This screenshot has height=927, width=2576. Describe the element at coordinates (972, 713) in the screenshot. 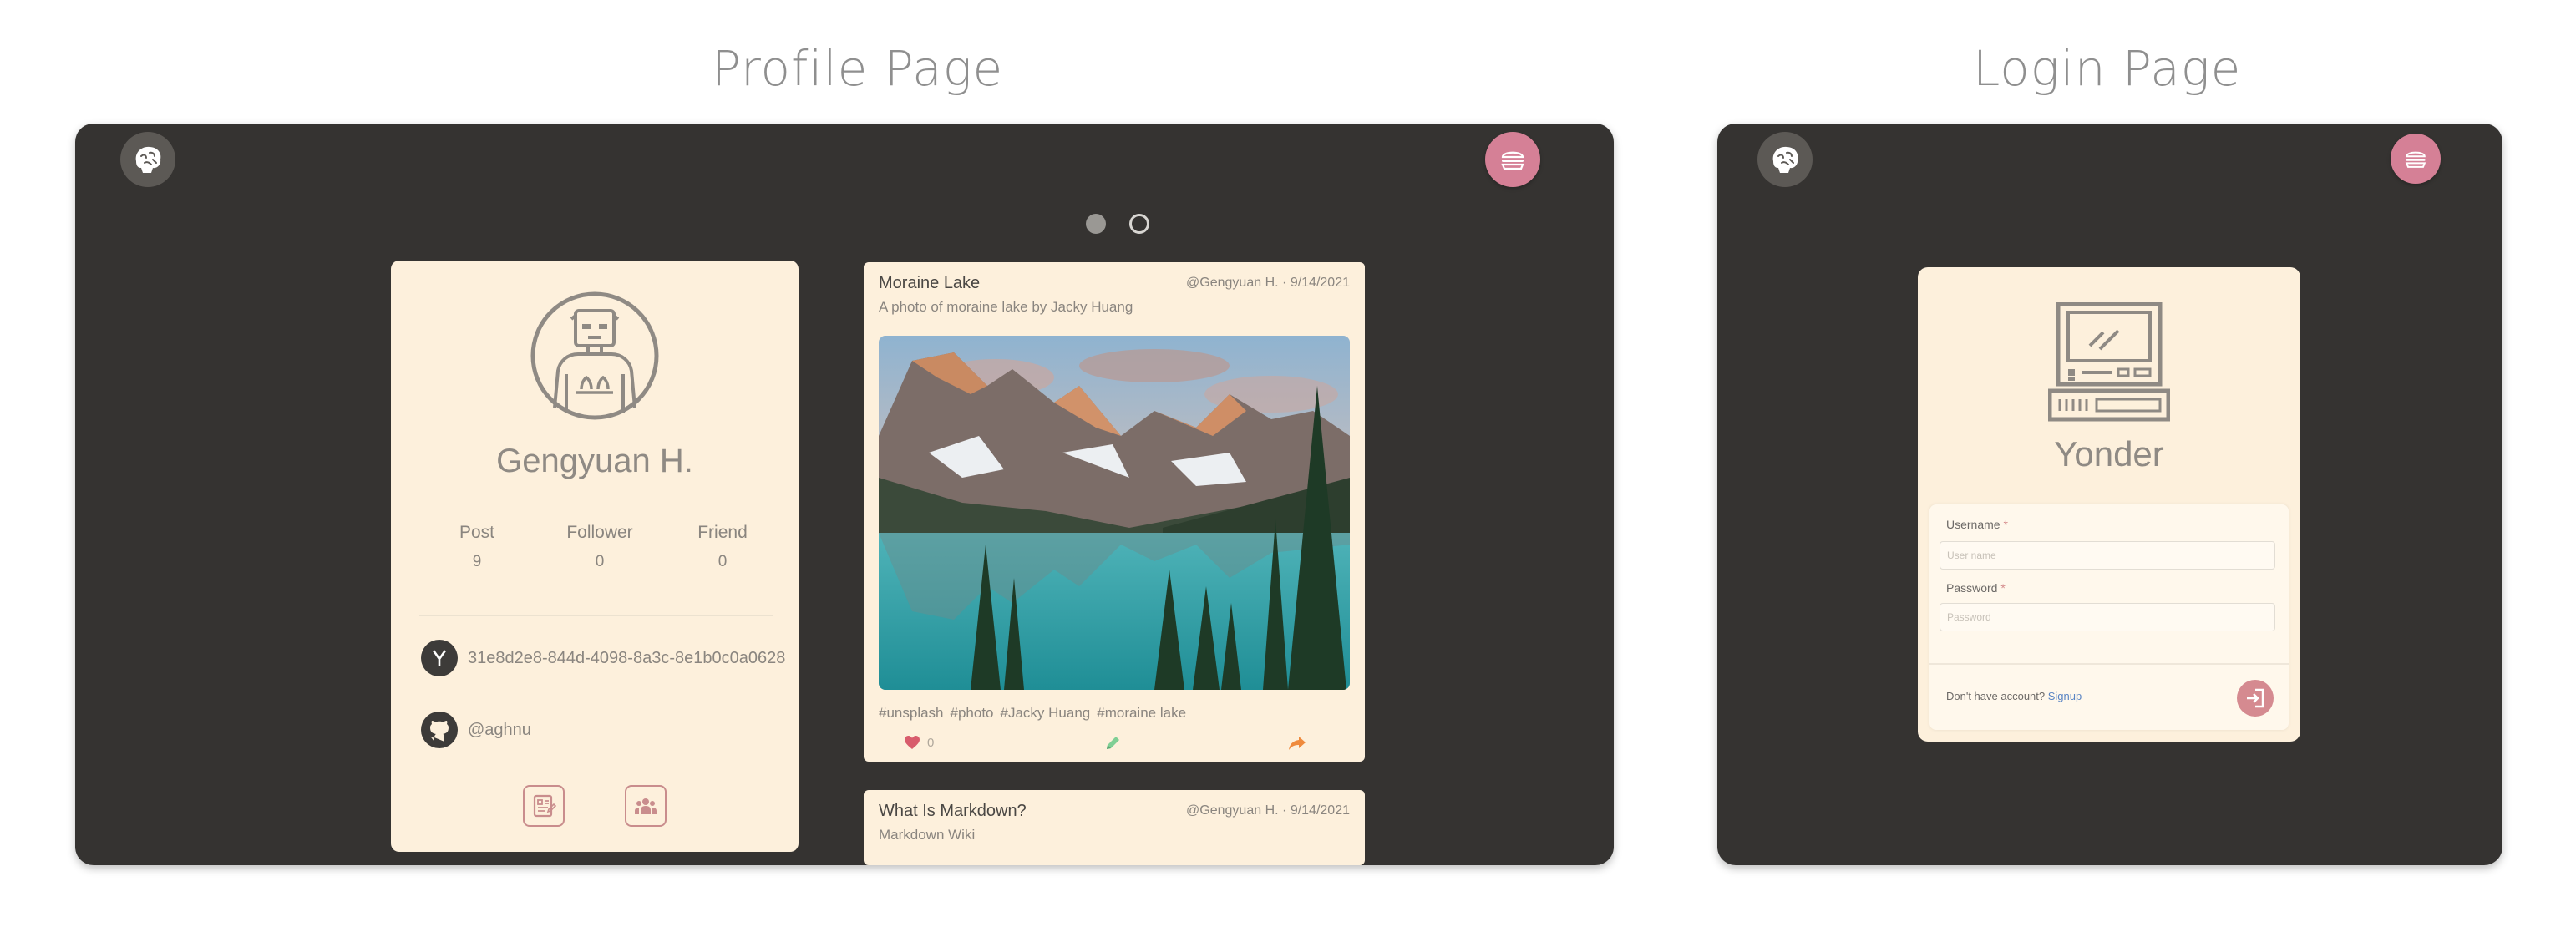

I see `post-tag: #photo` at that location.